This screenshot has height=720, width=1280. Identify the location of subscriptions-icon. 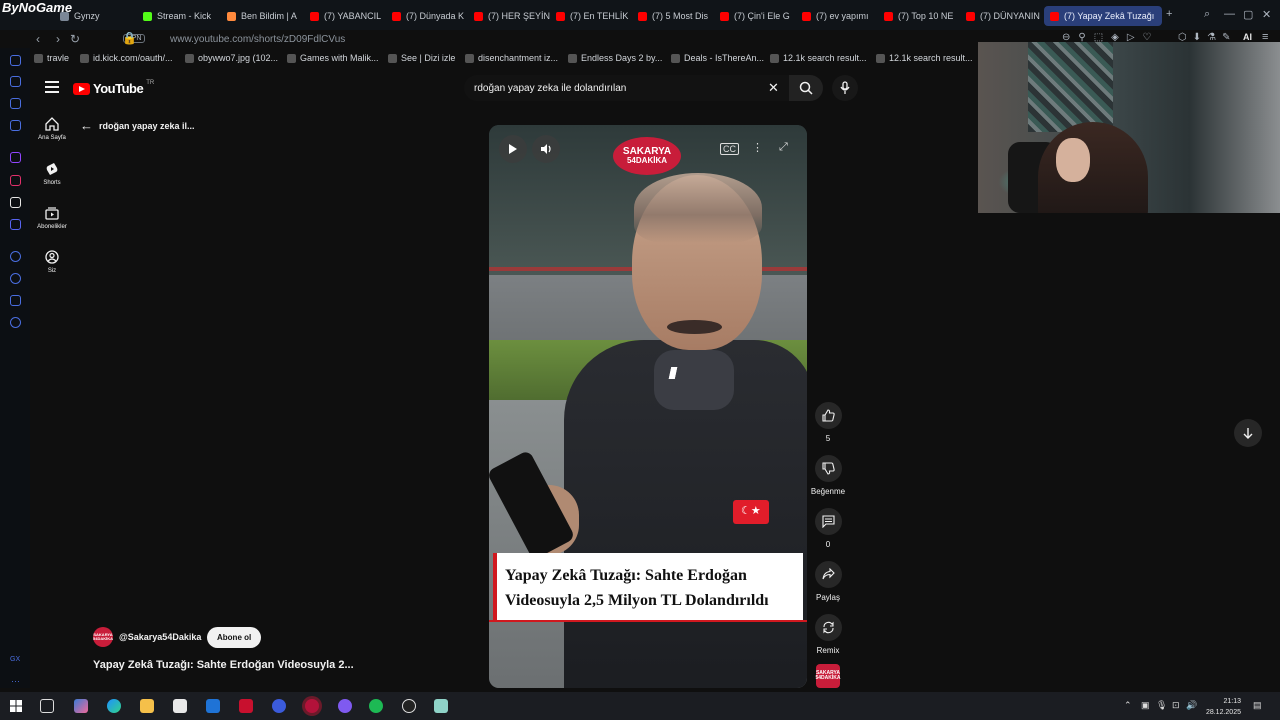
(52, 213).